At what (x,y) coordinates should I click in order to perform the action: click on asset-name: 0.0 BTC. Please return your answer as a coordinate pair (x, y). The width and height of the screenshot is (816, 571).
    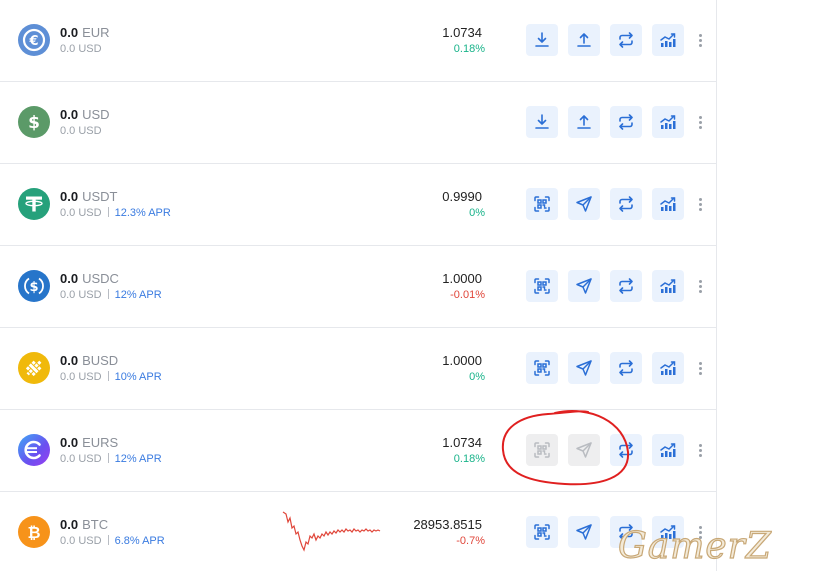
    Looking at the image, I should click on (84, 524).